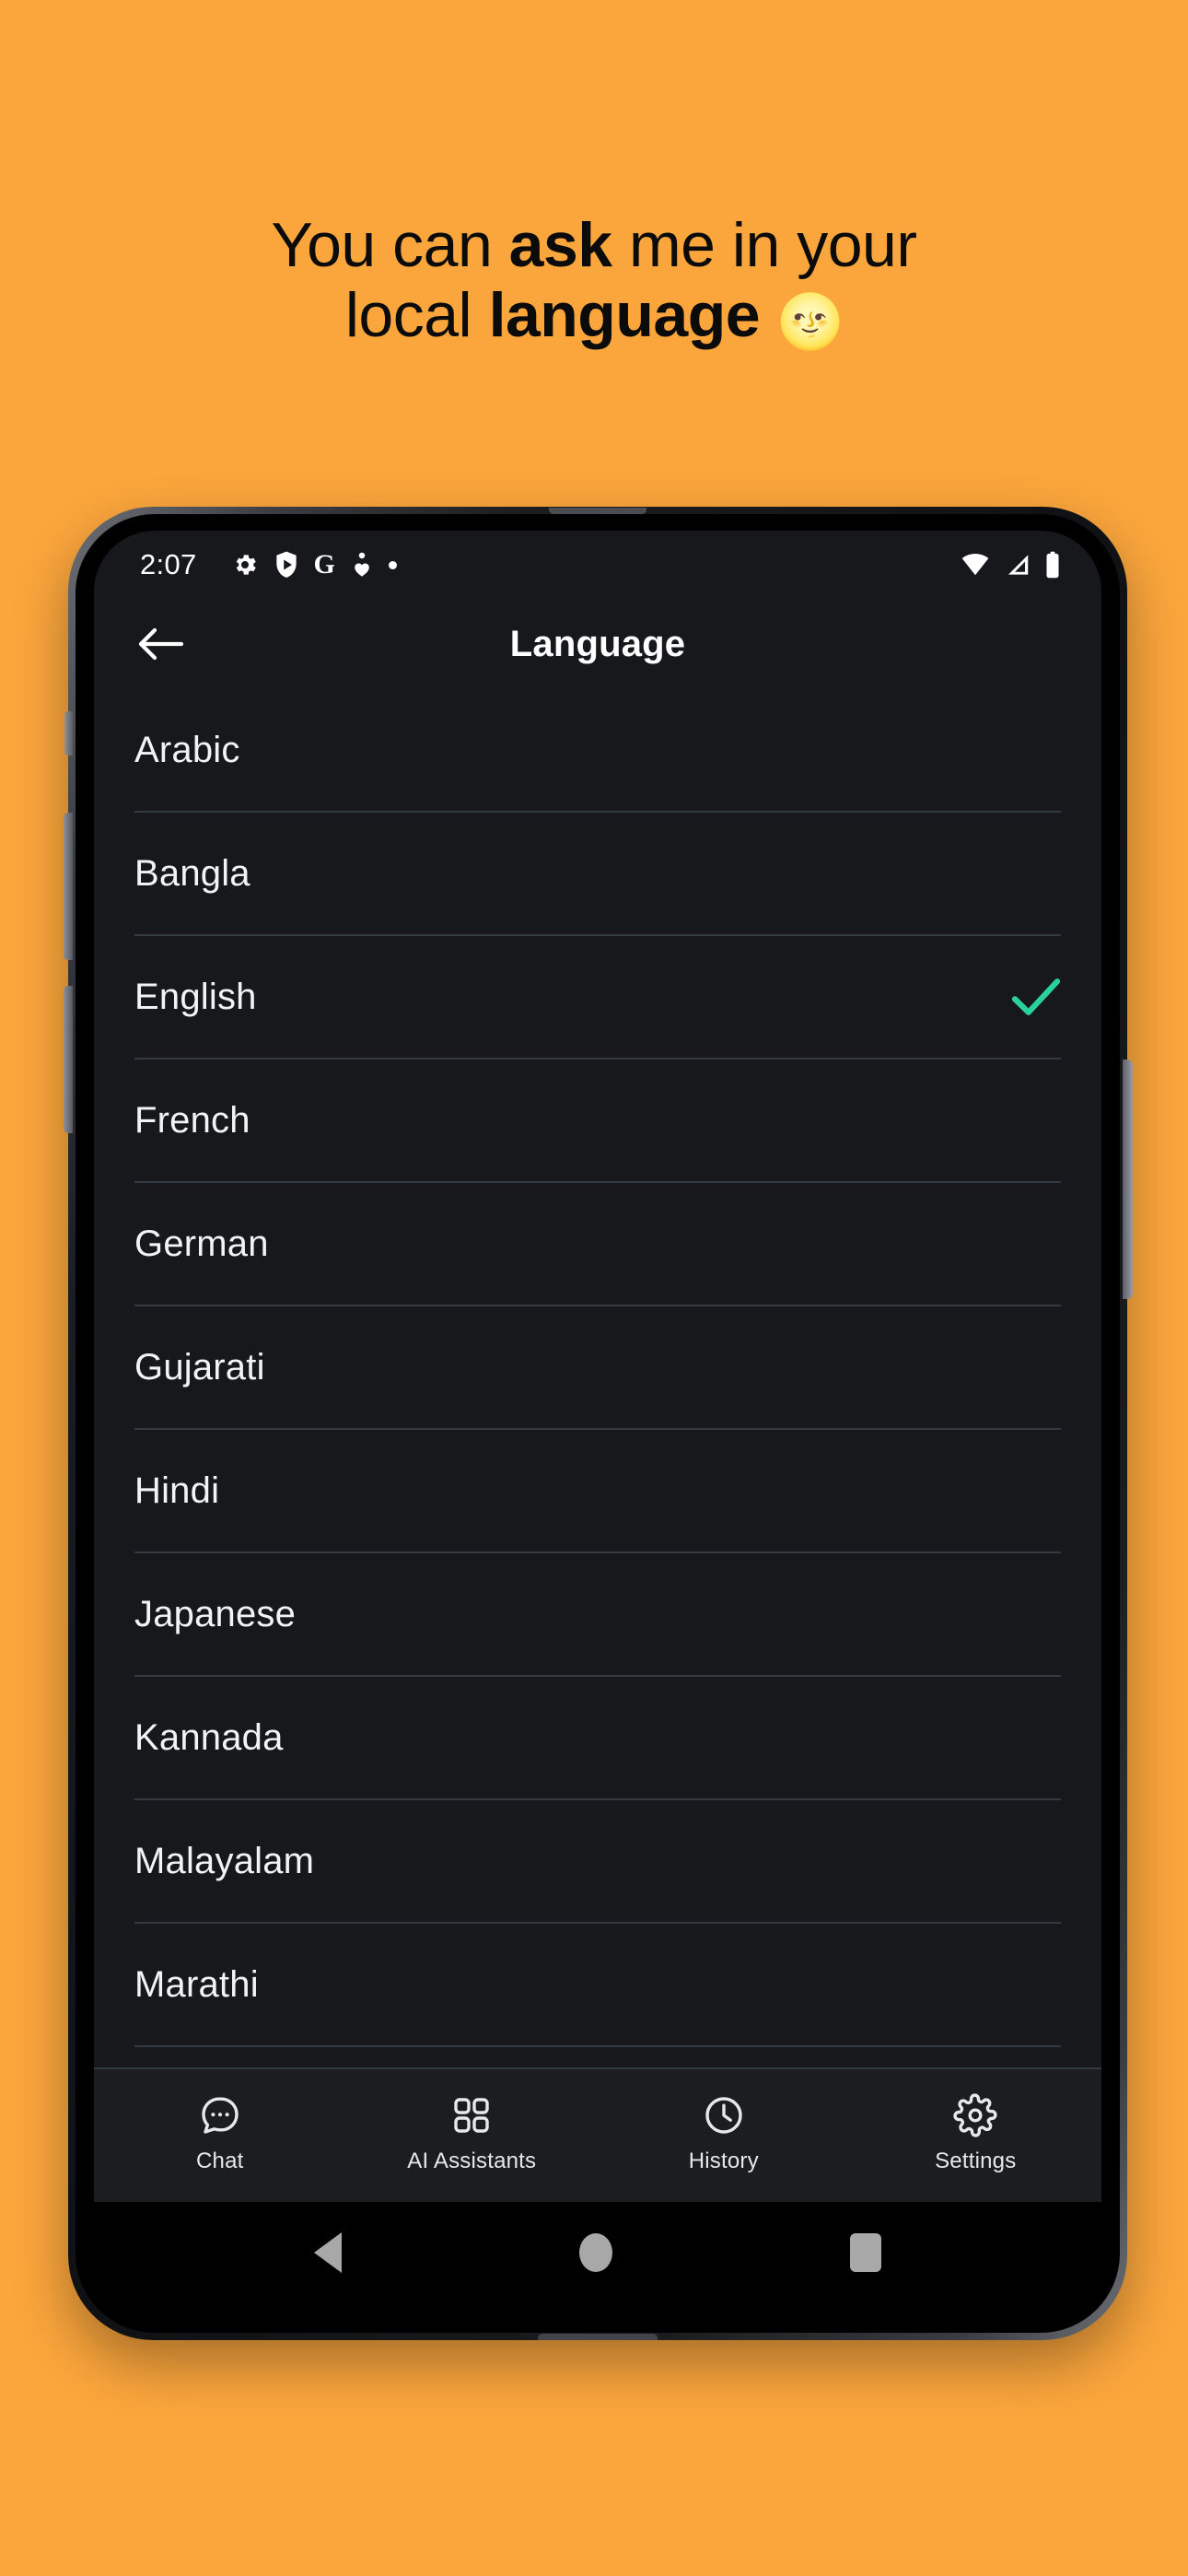 This screenshot has height=2576, width=1188. I want to click on grid-squares-icon, so click(471, 2115).